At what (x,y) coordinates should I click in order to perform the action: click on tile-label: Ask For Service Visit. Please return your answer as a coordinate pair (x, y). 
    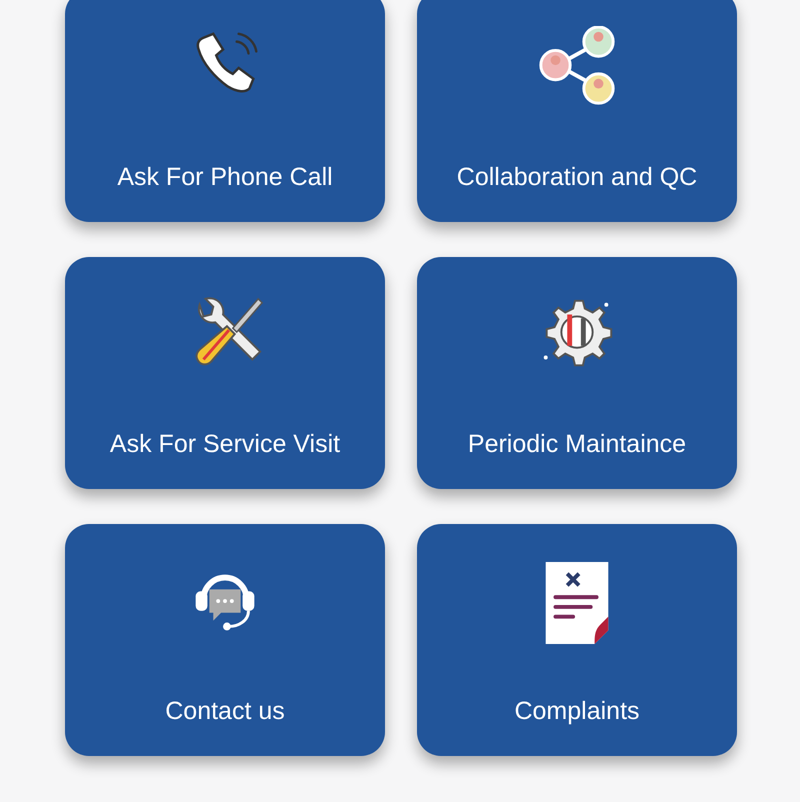
    Looking at the image, I should click on (225, 444).